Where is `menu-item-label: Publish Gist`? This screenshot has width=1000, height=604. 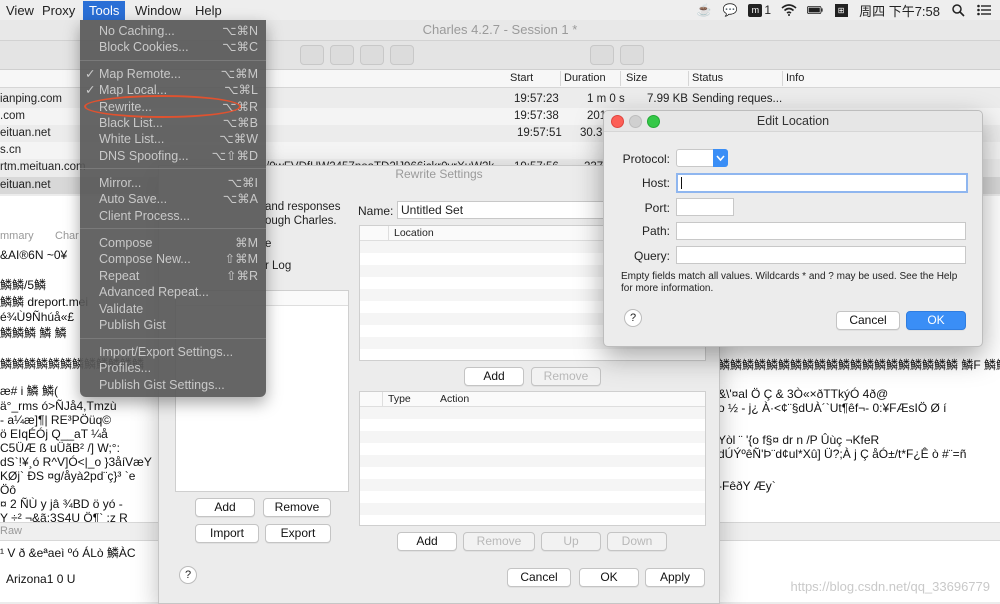
menu-item-label: Publish Gist is located at coordinates (132, 325).